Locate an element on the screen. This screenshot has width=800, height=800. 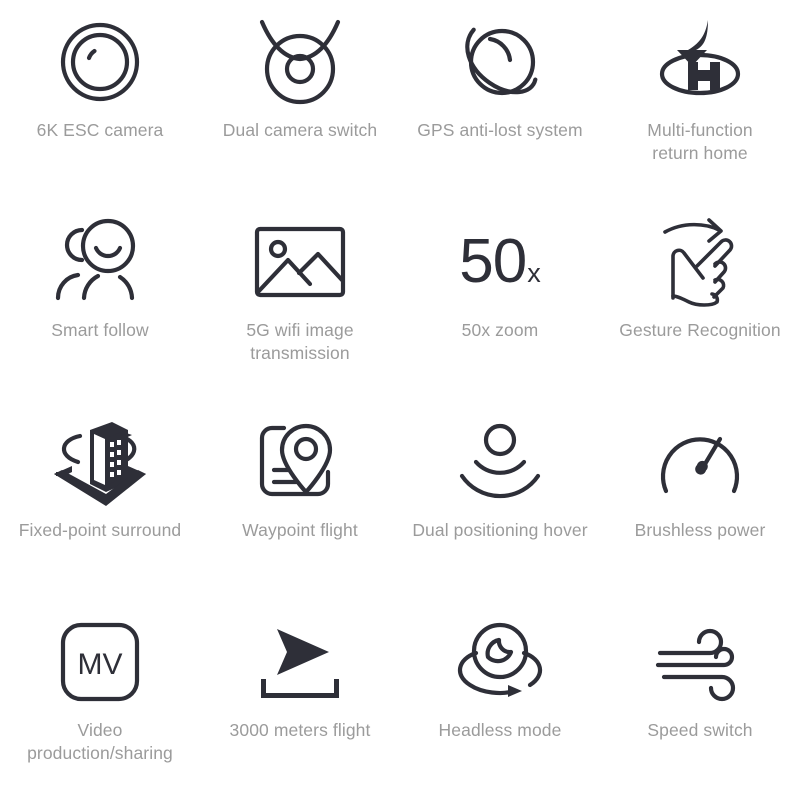
feature-label: 5G wifi image transmission is located at coordinates (300, 342).